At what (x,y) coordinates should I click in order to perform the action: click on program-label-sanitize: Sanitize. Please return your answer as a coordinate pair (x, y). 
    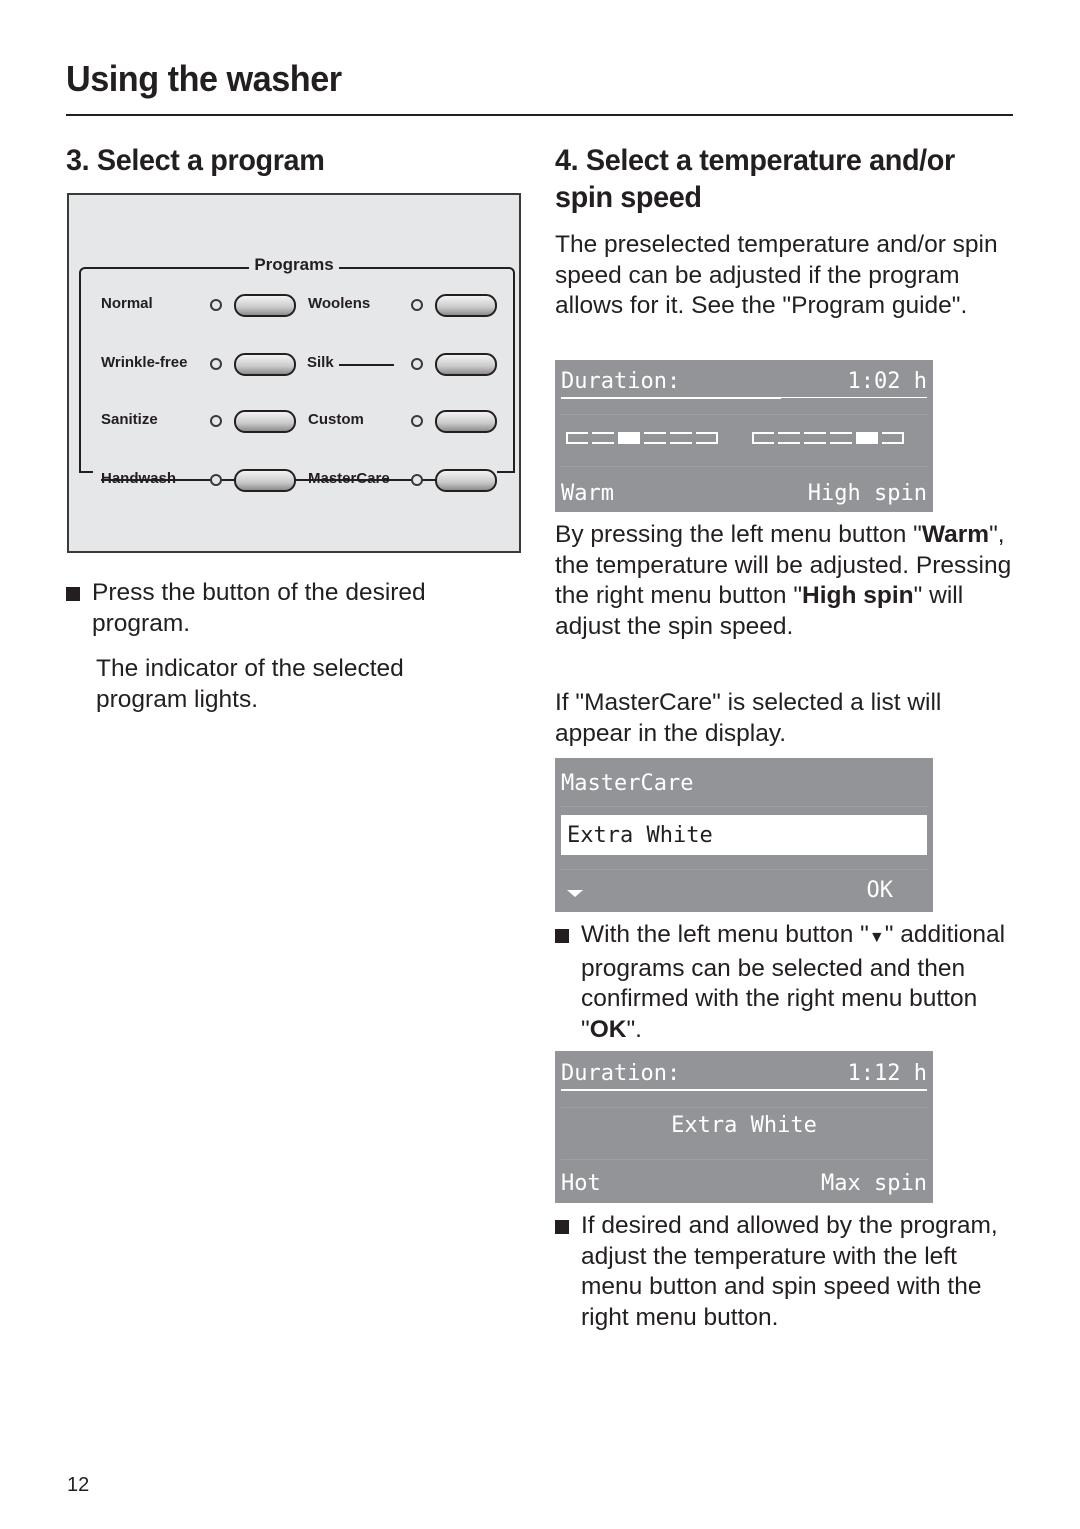
    Looking at the image, I should click on (129, 419).